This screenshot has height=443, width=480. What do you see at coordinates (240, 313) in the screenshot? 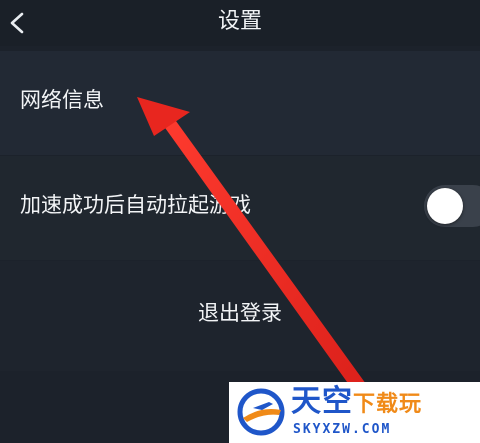
I see `logout-label: 退出登录` at bounding box center [240, 313].